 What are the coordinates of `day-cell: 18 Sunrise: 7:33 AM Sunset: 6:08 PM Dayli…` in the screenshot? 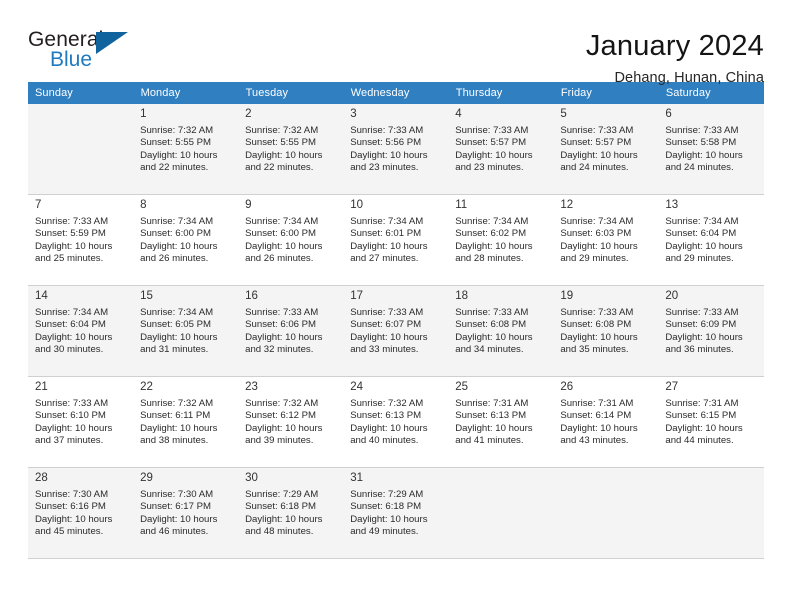 It's located at (501, 331).